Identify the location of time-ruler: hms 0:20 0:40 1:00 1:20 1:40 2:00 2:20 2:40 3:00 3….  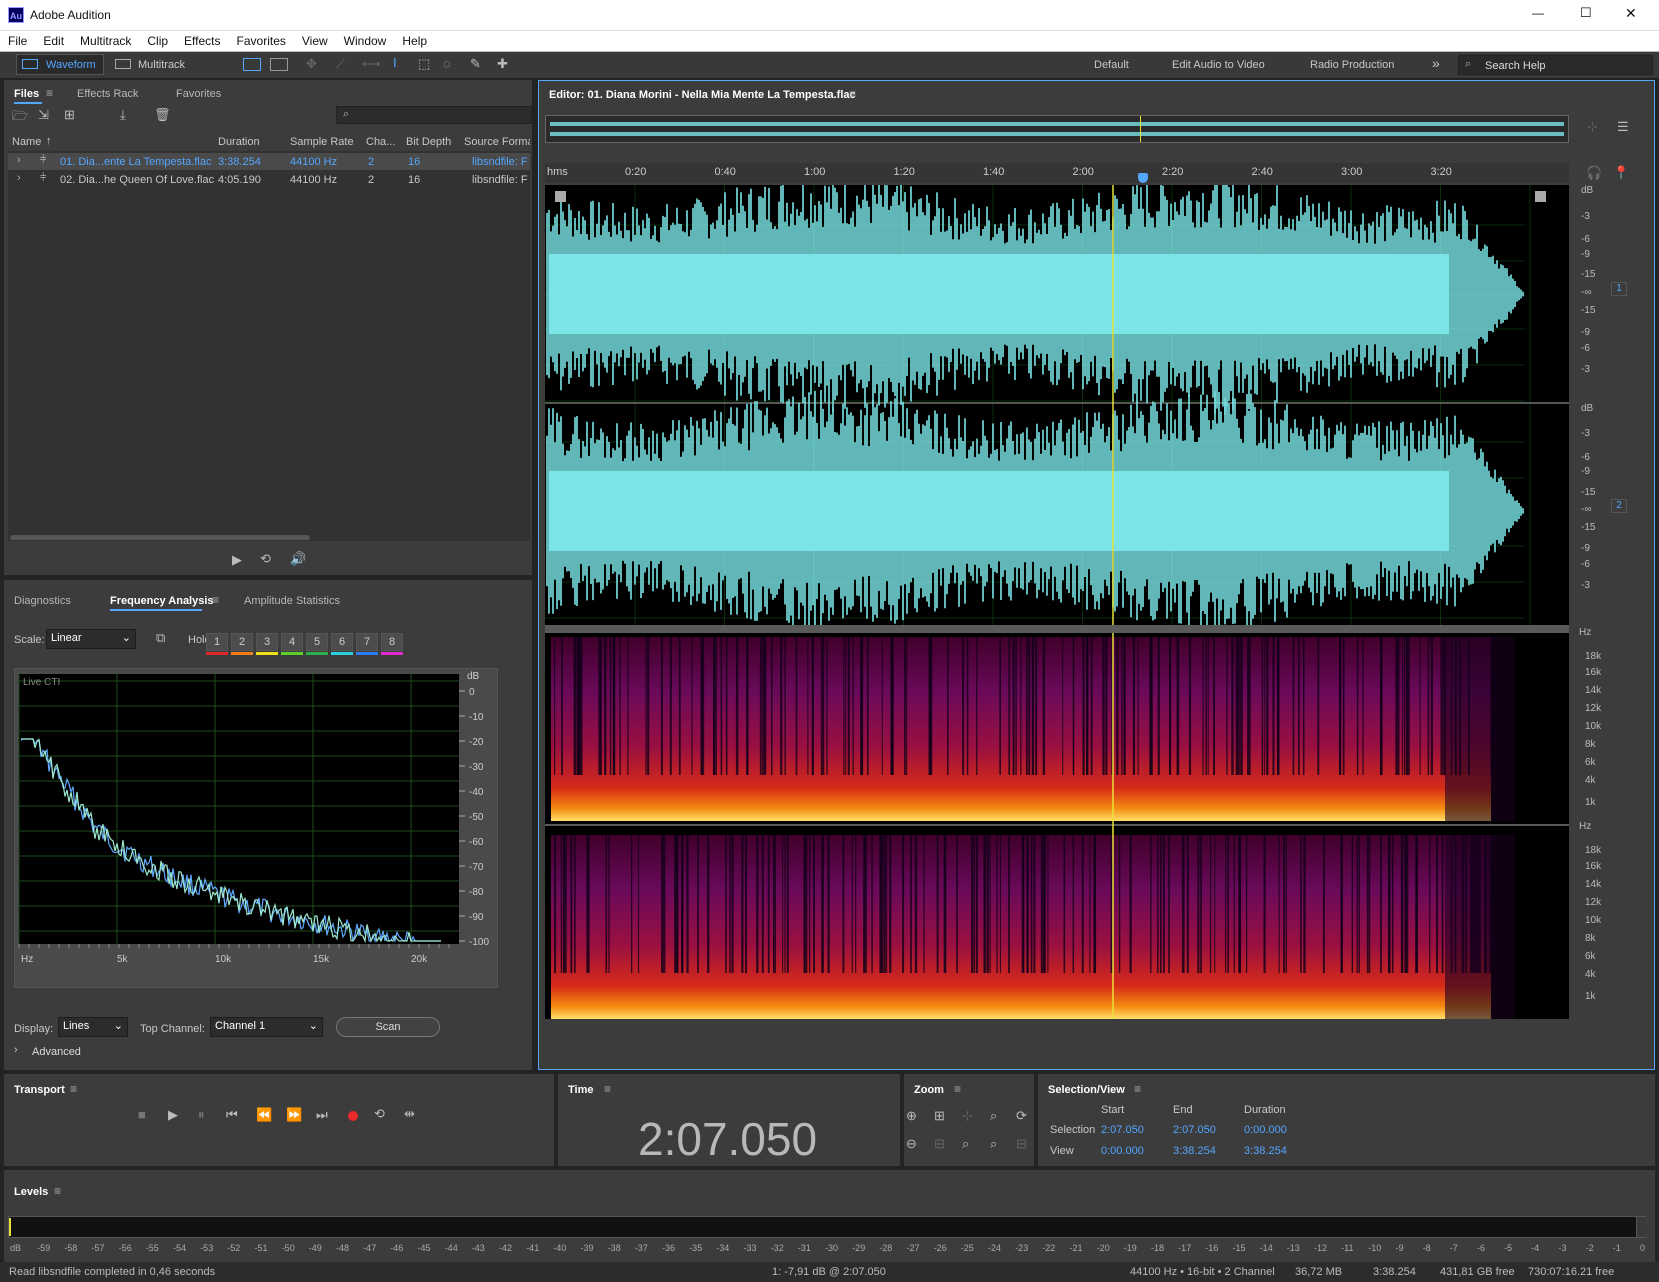
(1057, 173).